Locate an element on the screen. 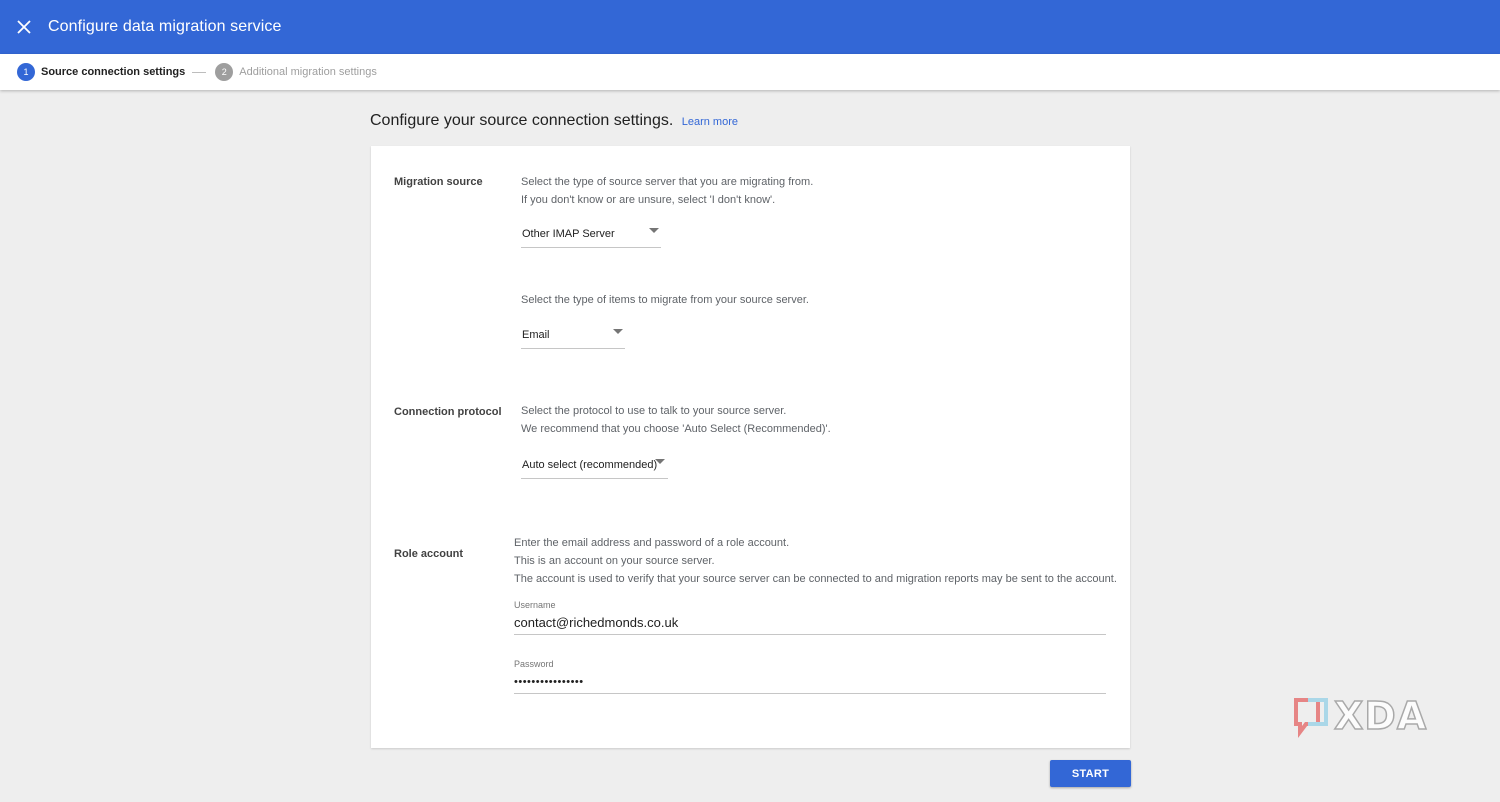 The height and width of the screenshot is (802, 1500). connection-protocol-select: Auto select (recommended) is located at coordinates (594, 465).